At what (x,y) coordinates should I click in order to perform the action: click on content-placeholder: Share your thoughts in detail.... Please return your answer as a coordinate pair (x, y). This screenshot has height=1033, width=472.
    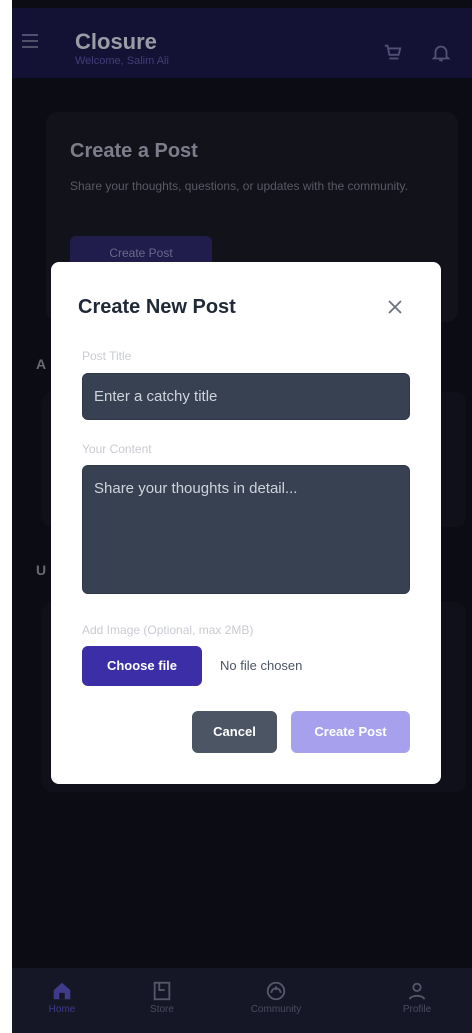
    Looking at the image, I should click on (196, 488).